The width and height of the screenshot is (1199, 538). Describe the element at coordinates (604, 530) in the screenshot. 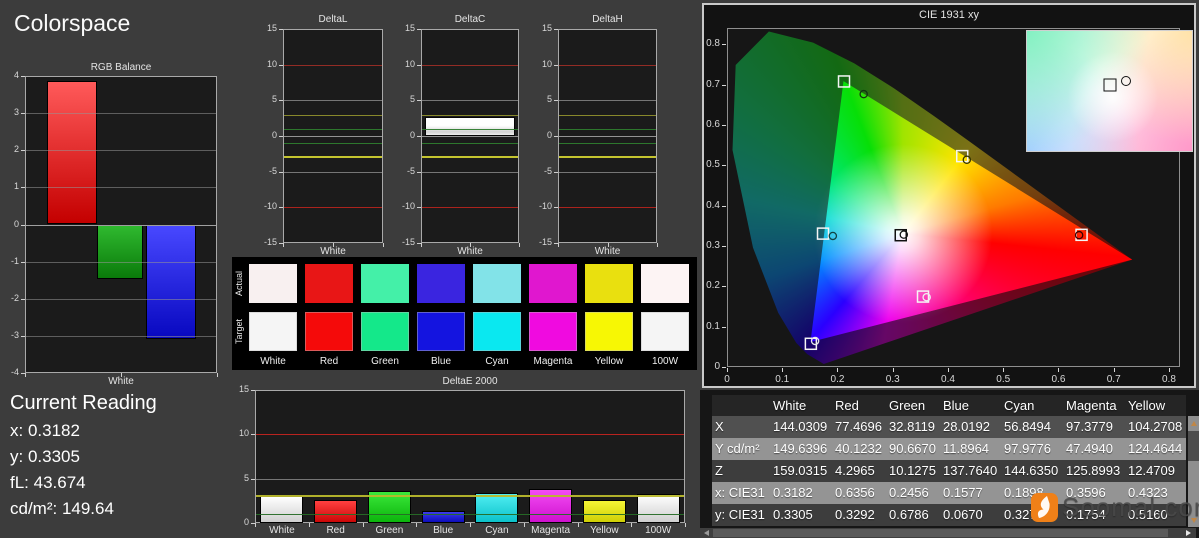

I see `deltae-x-label: Yellow` at that location.